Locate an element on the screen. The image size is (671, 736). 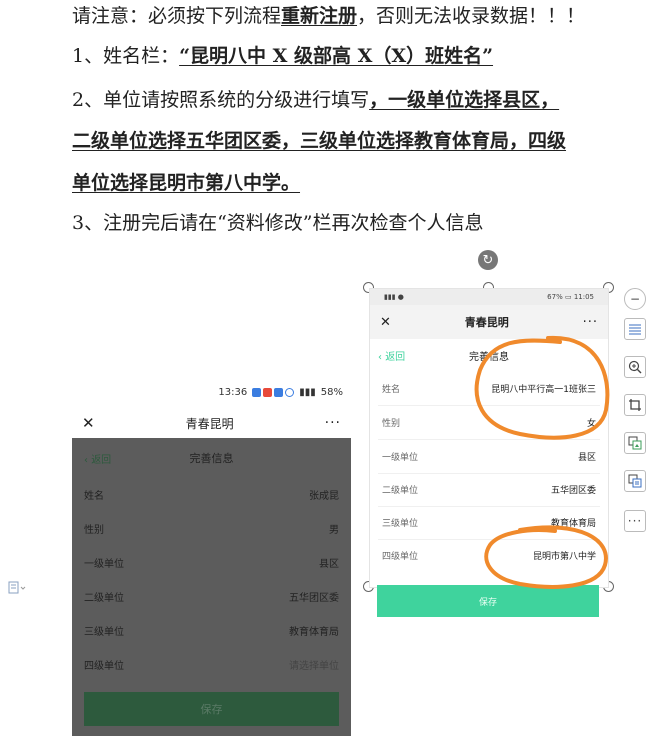
annotation-circle-name is located at coordinates (542, 387).